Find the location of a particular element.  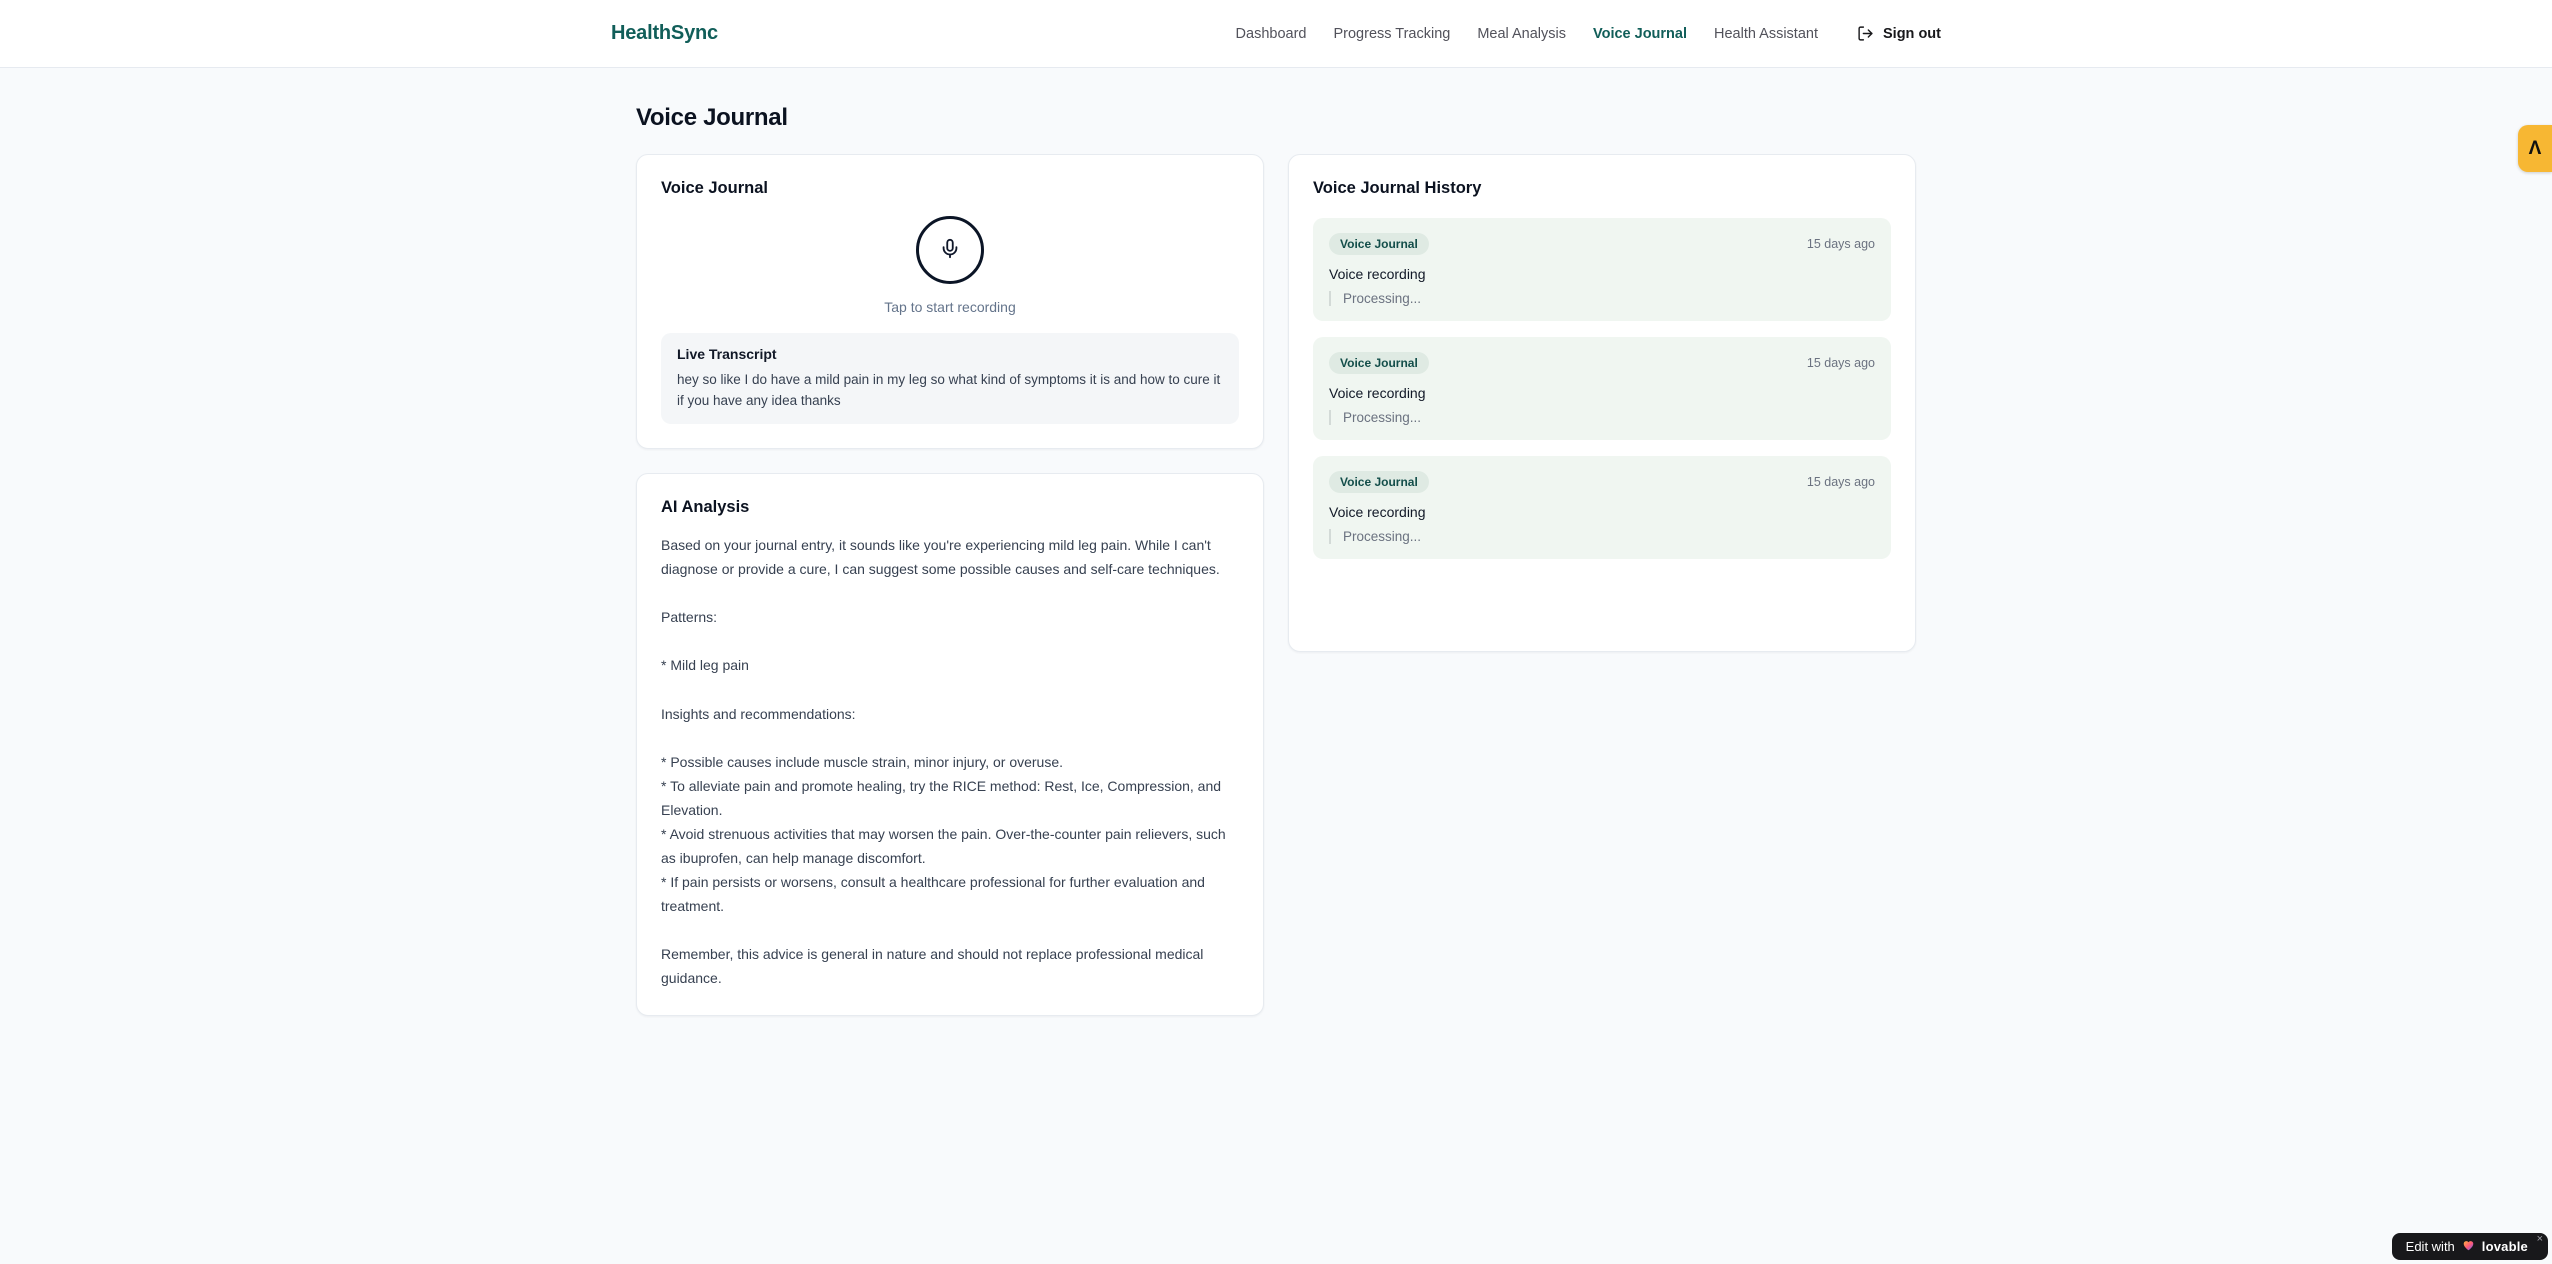

browser-extension-tab: Λ is located at coordinates (2535, 148).